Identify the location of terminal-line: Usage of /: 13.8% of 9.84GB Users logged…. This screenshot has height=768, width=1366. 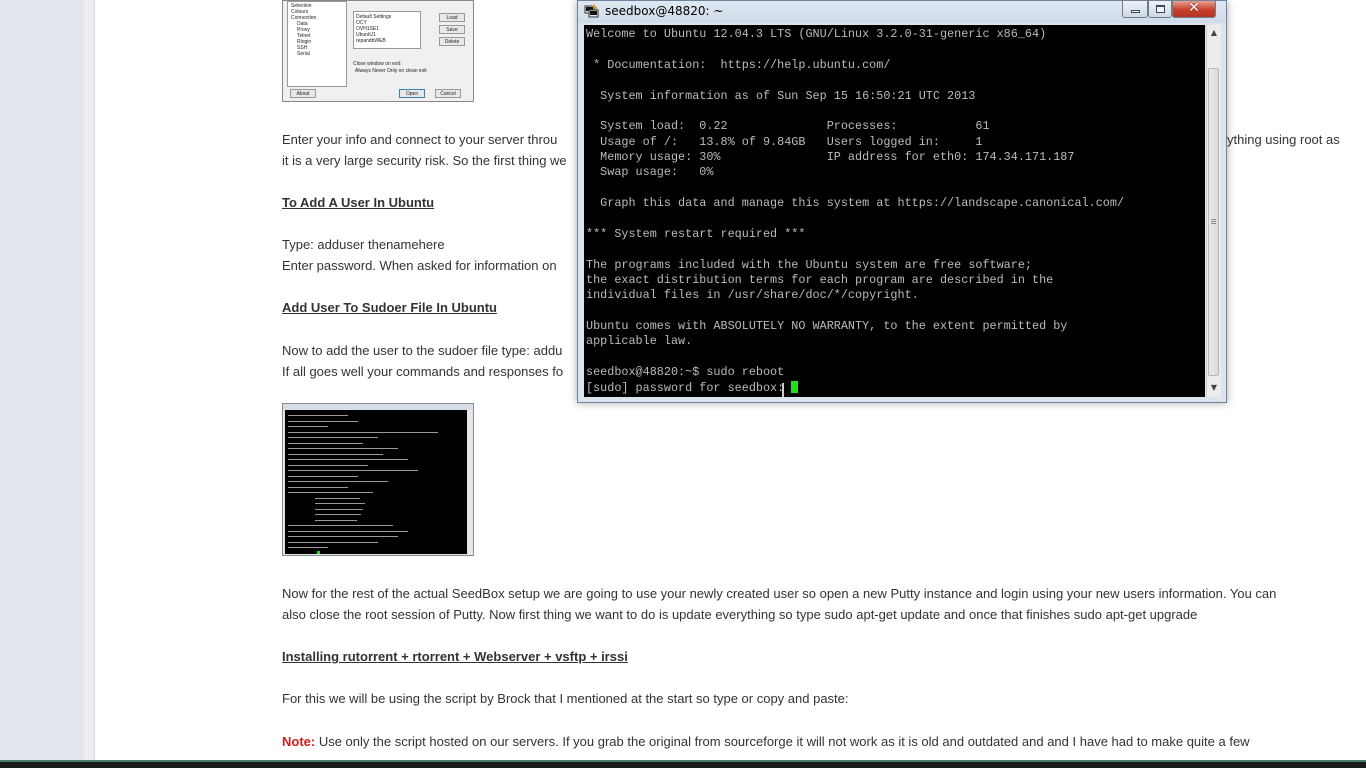
(784, 142).